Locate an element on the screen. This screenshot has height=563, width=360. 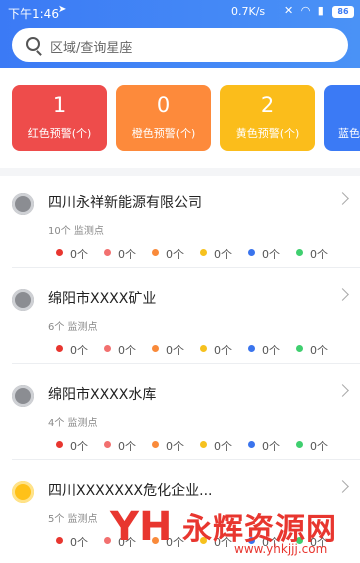
battery-icon: 86 is located at coordinates (343, 12).